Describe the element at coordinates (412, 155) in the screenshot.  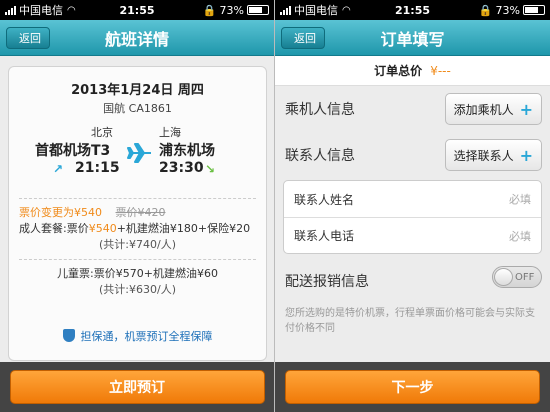
I see `contact-row: 联系人信息 选择联系人 +` at that location.